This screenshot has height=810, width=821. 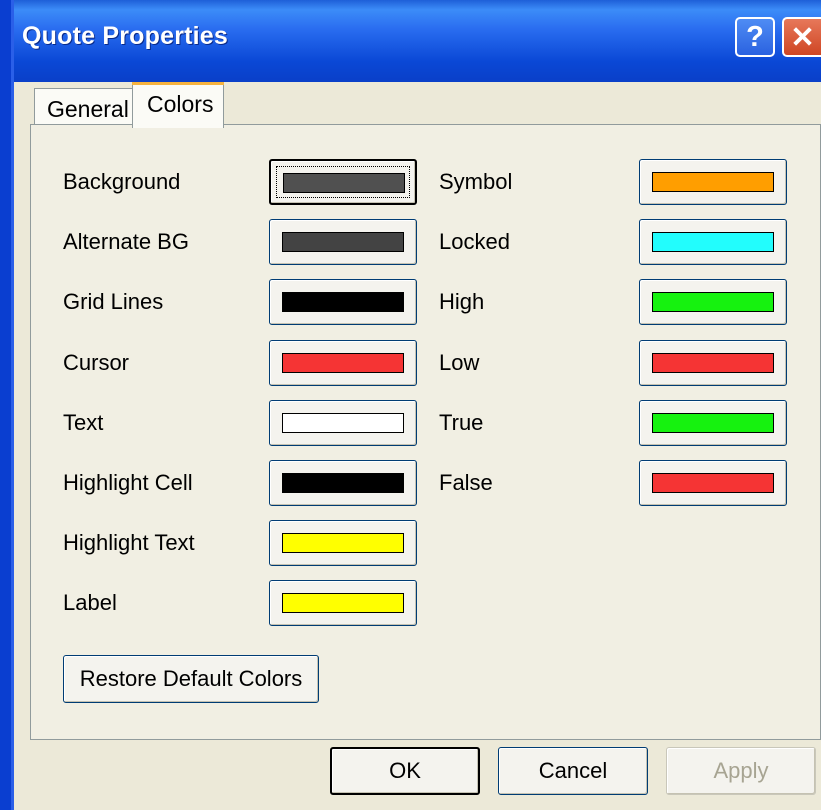 I want to click on help-button: ?, so click(x=755, y=37).